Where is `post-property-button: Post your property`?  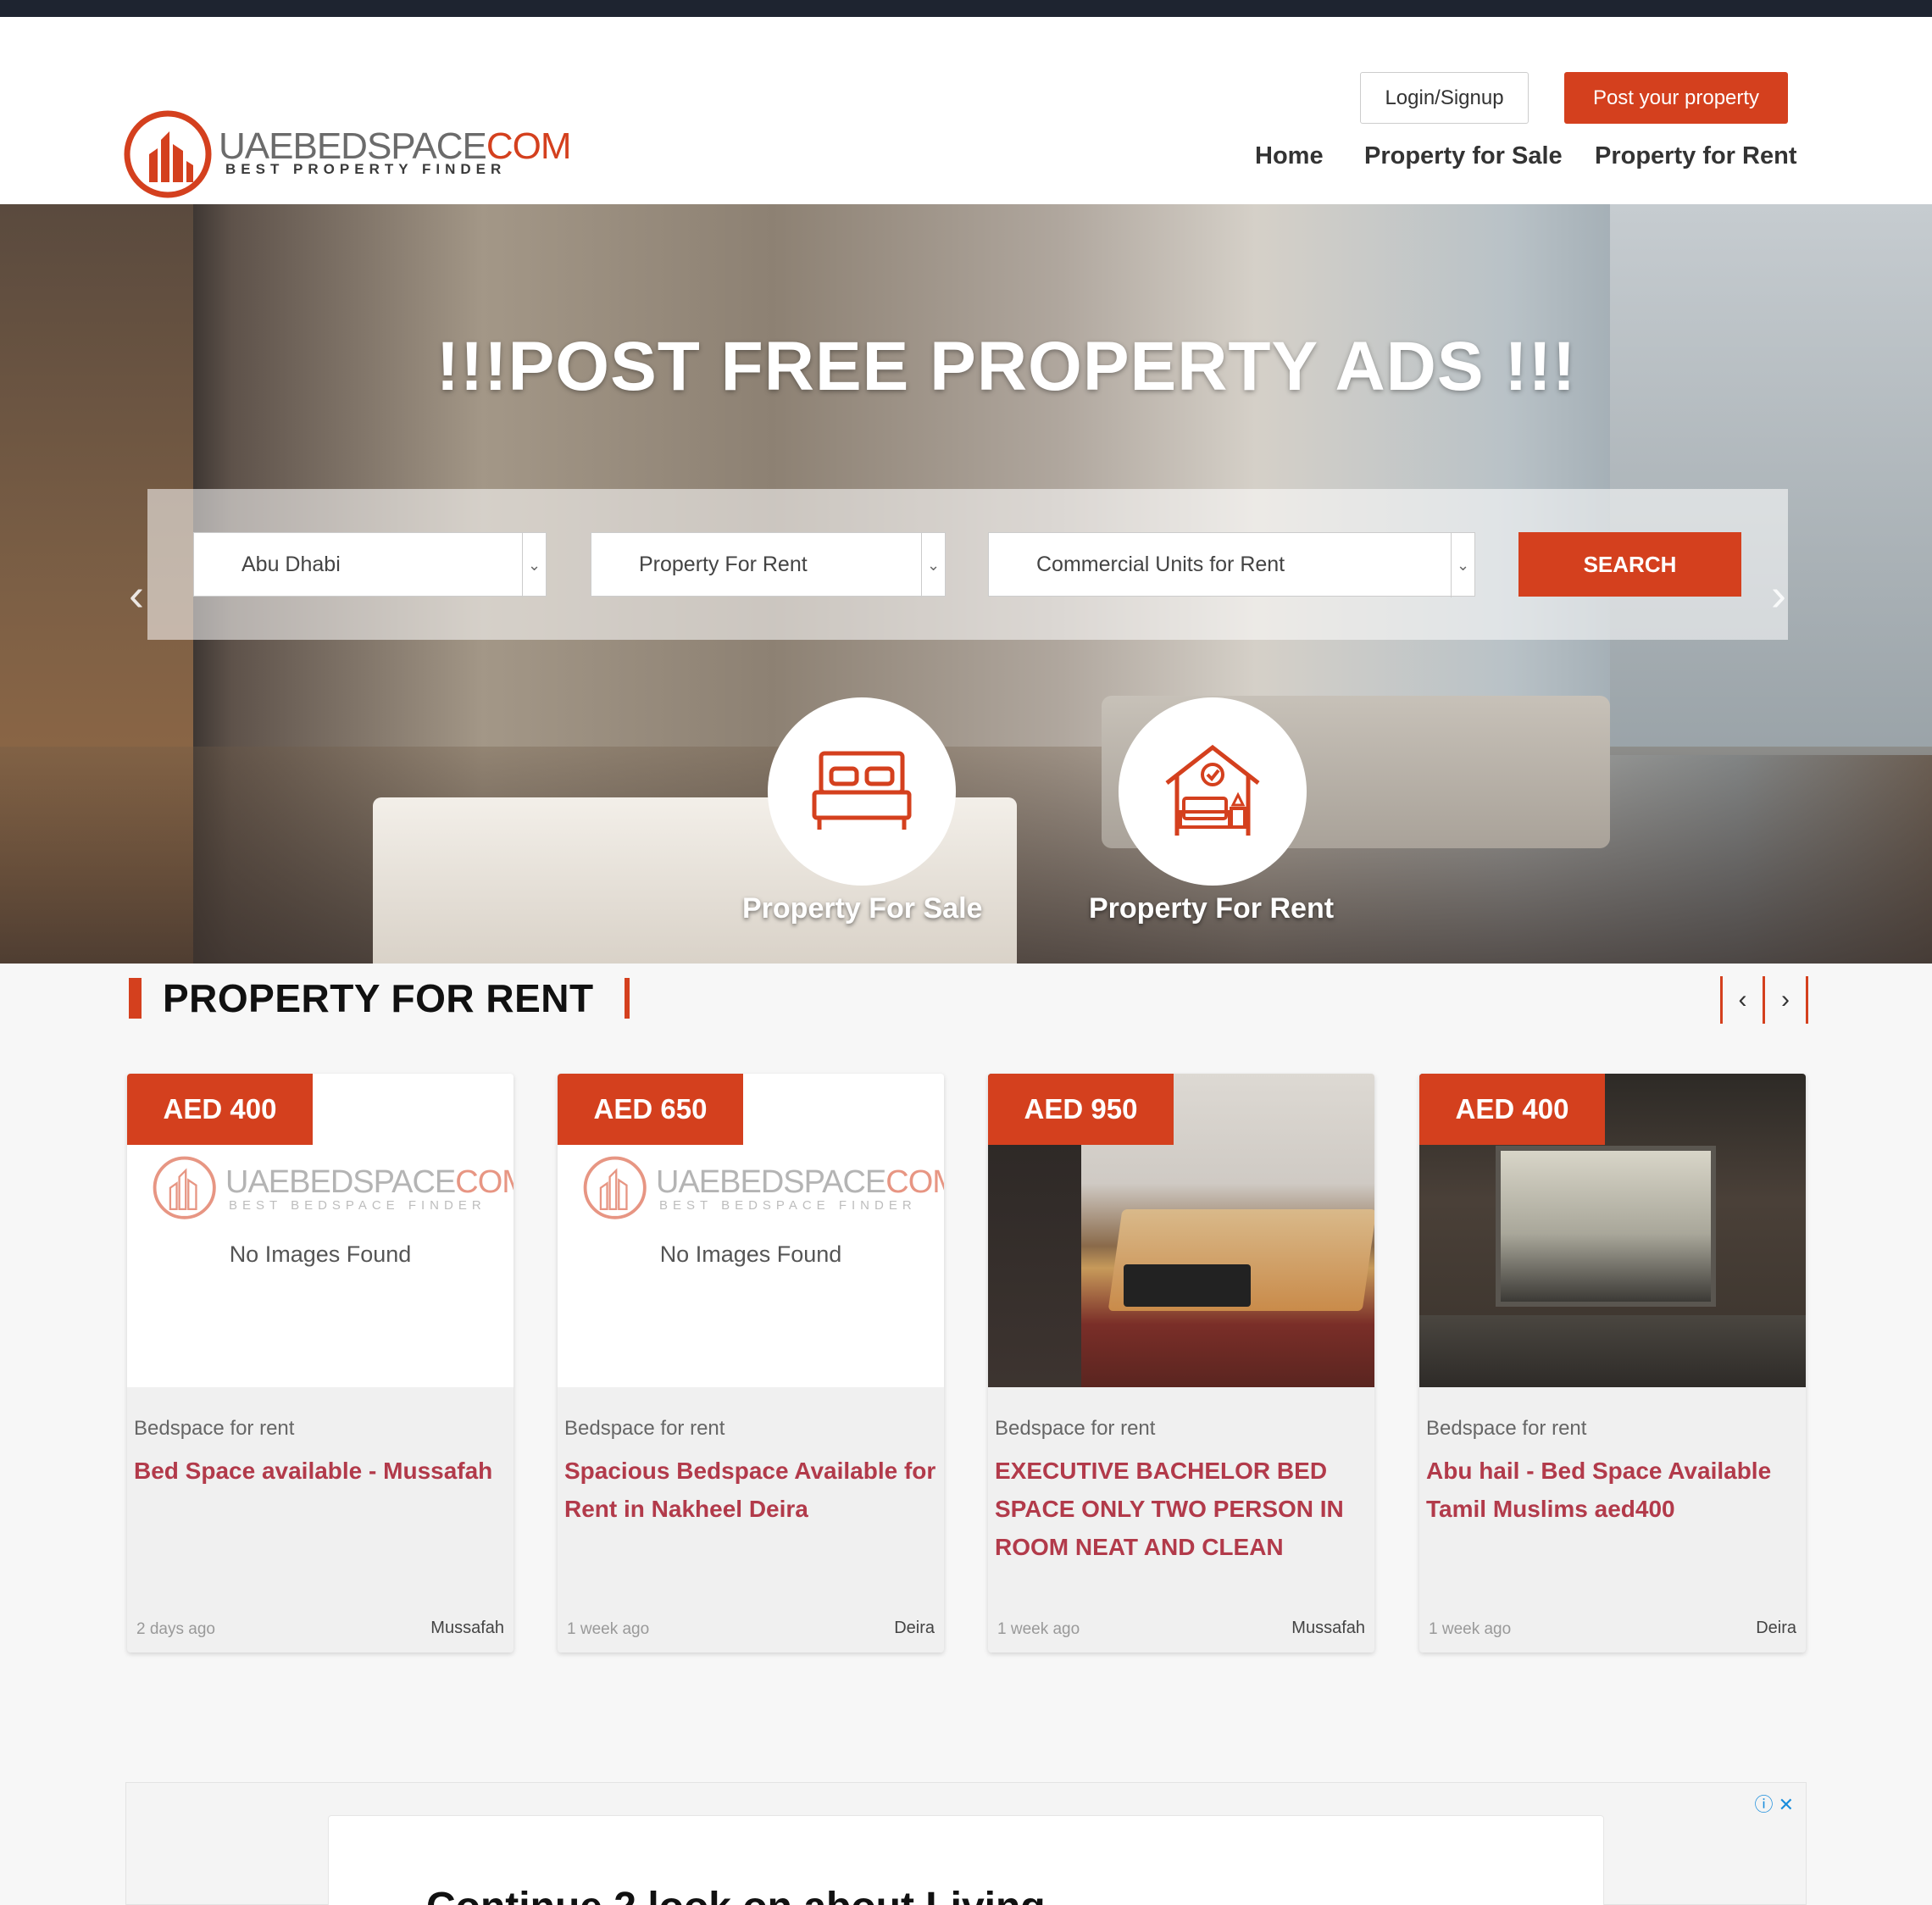 post-property-button: Post your property is located at coordinates (1676, 98).